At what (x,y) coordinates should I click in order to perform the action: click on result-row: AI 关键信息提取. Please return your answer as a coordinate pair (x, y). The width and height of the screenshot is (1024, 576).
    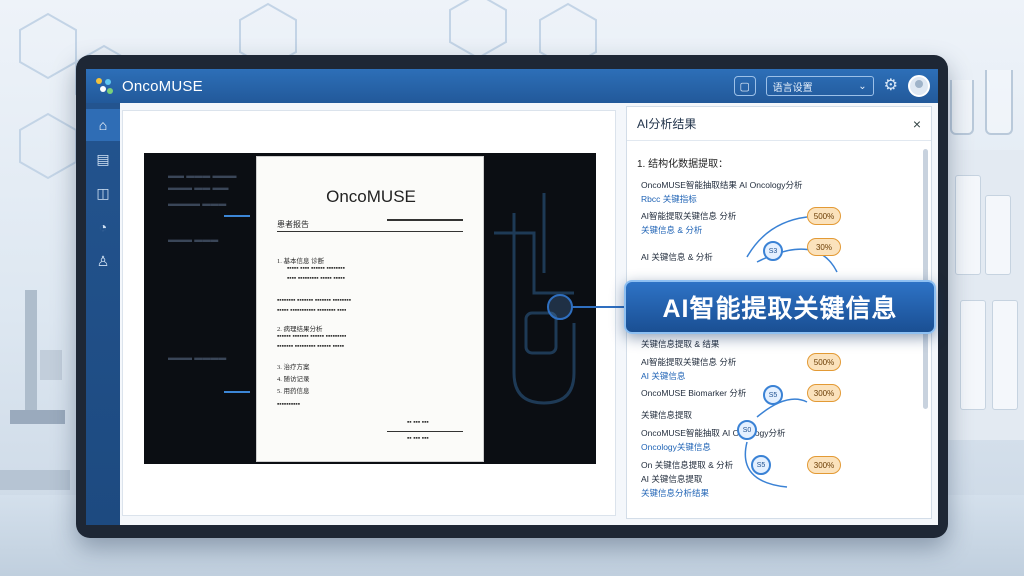
    Looking at the image, I should click on (672, 479).